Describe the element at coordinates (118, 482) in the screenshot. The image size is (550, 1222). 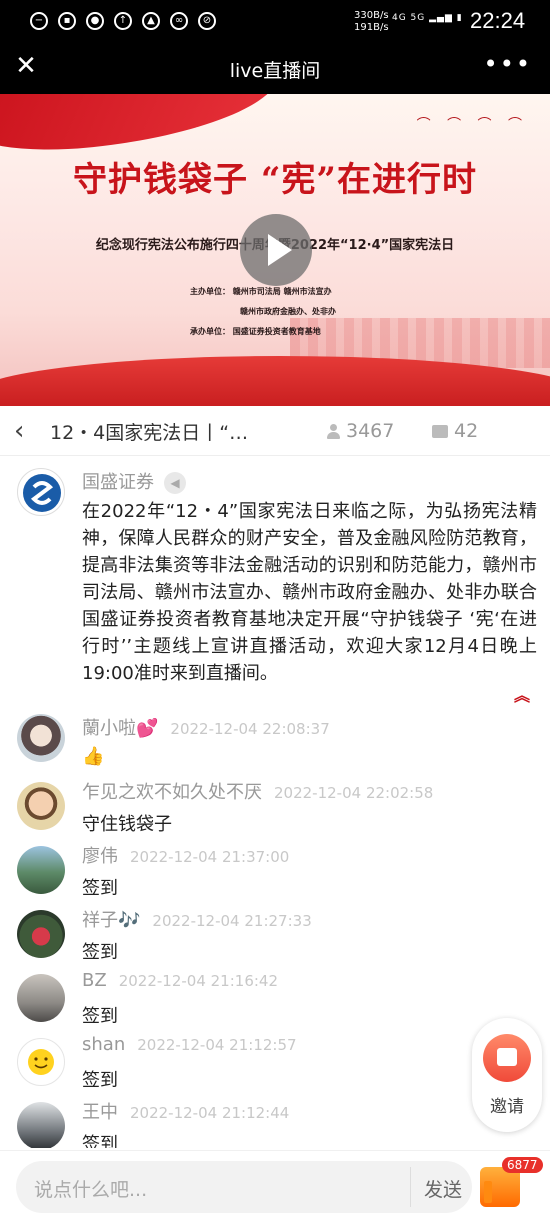
I see `author-name: 国盛证券` at that location.